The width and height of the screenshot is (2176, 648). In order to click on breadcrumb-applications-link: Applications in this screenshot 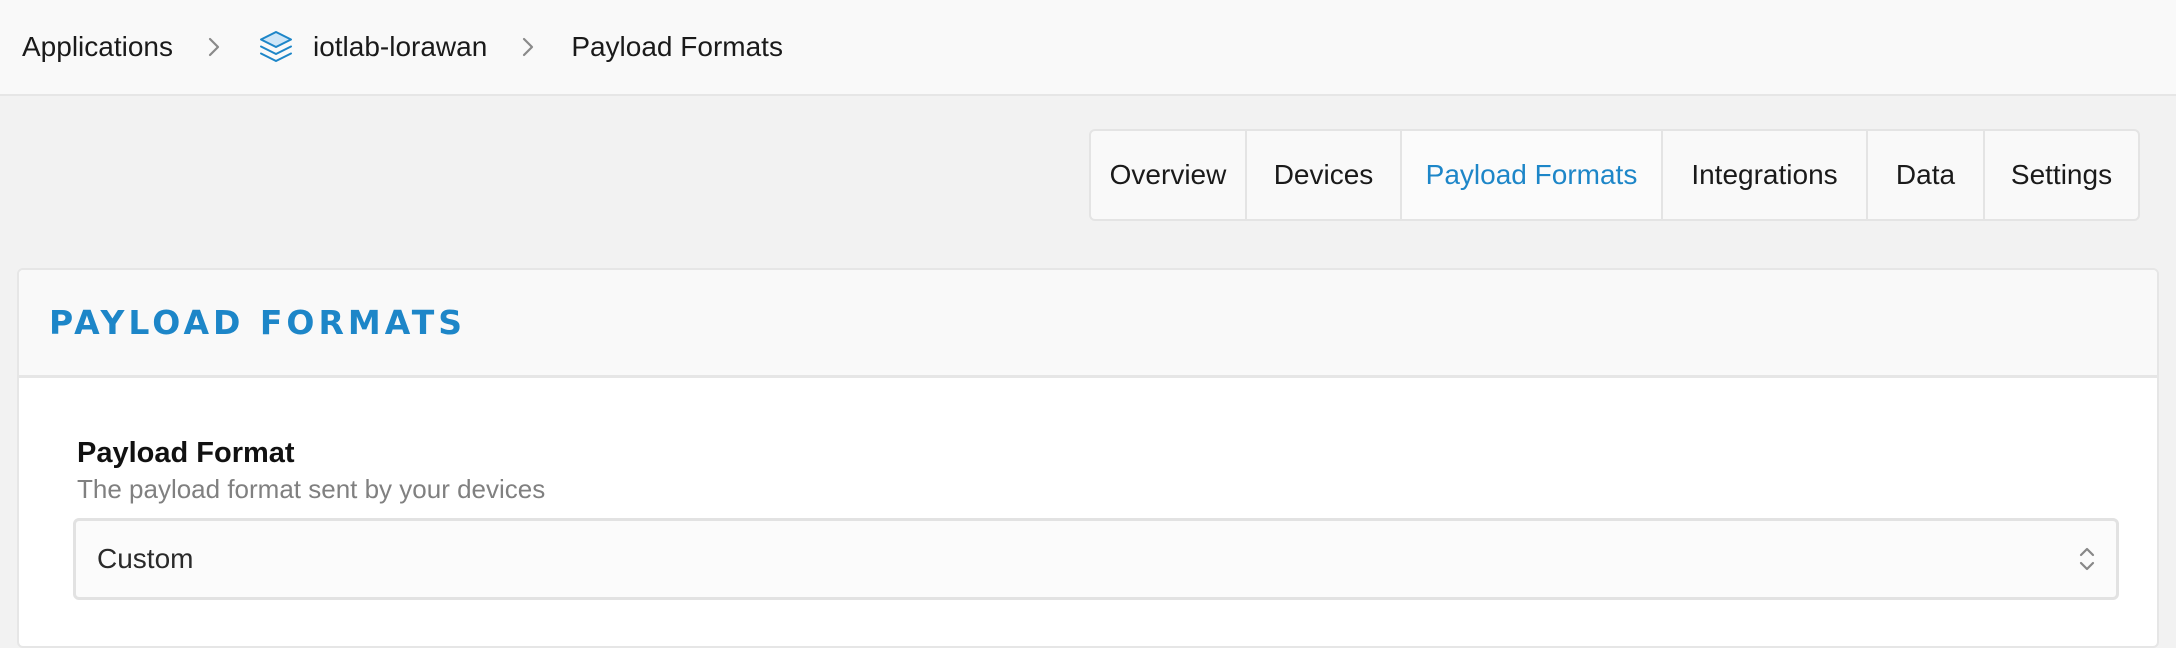, I will do `click(97, 47)`.